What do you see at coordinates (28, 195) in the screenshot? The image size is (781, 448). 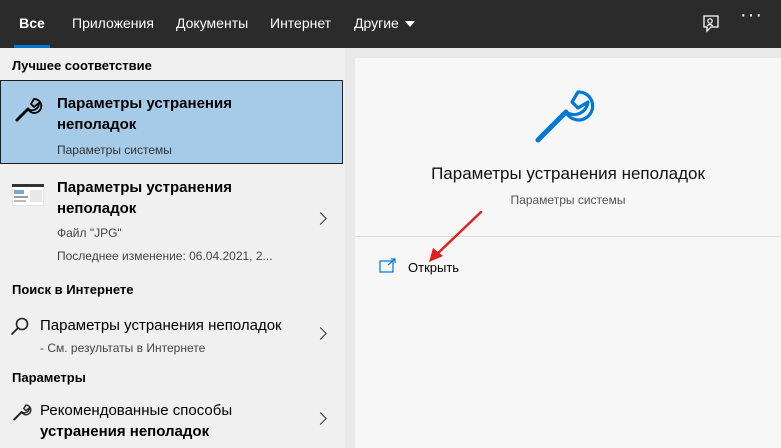 I see `image-thumbnail` at bounding box center [28, 195].